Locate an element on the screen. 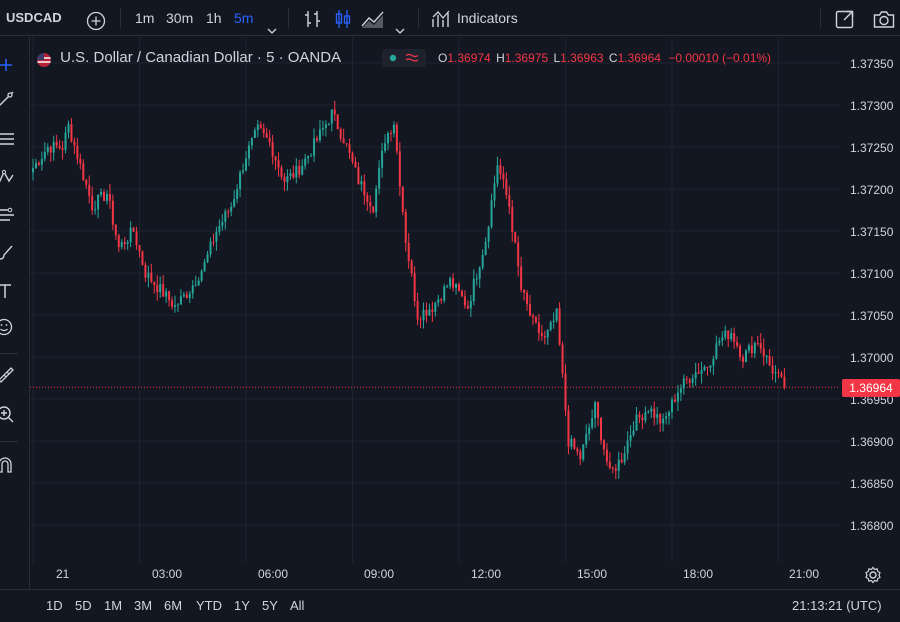 The image size is (900, 622). symbol-search-button: USDCAD is located at coordinates (34, 18).